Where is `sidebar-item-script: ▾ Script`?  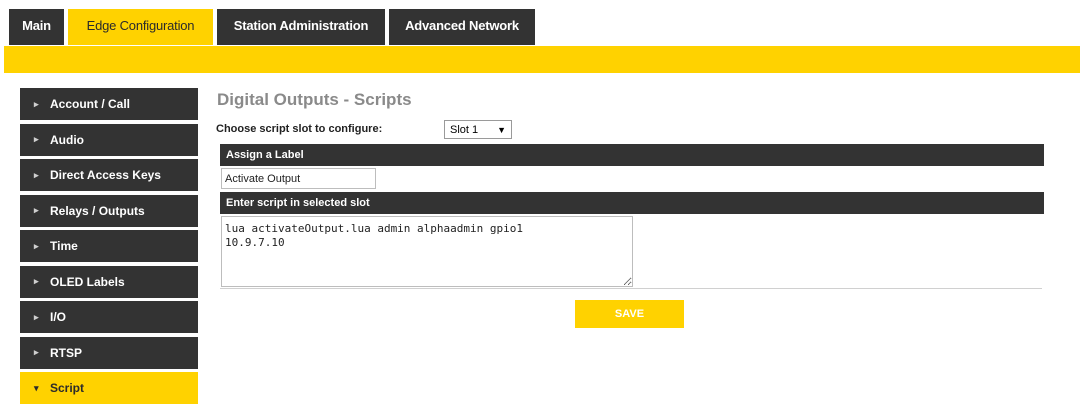
sidebar-item-script: ▾ Script is located at coordinates (109, 388).